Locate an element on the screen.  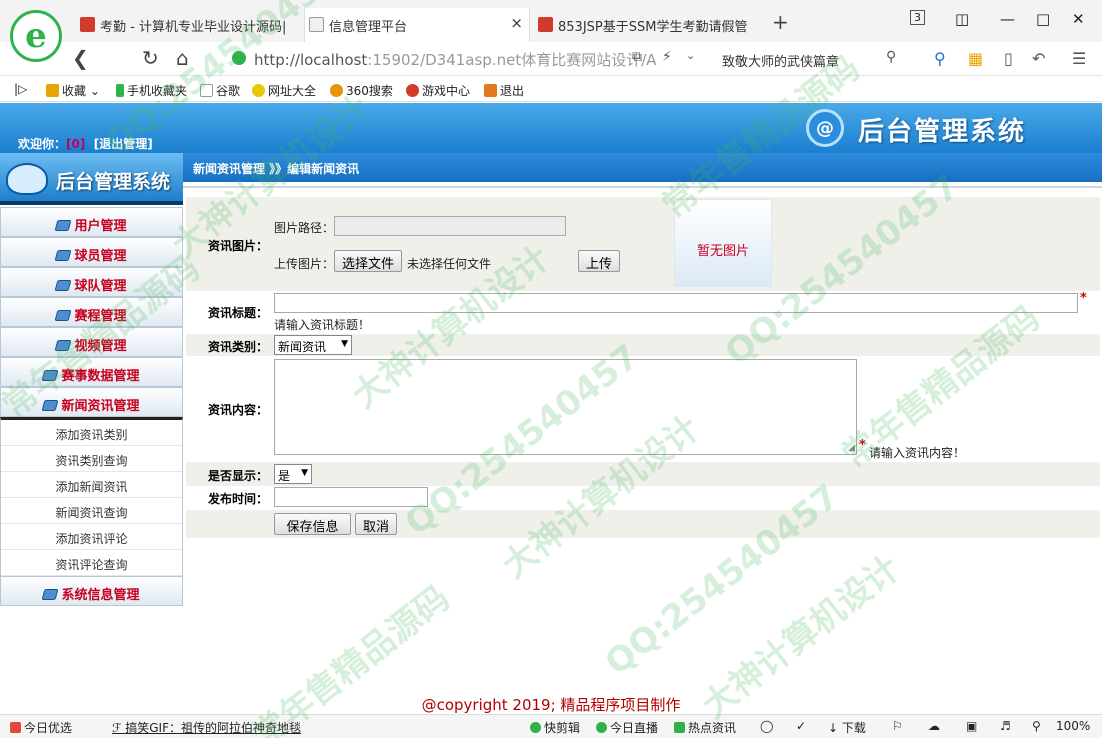
submenu-news-query: 新闻资讯查询 is located at coordinates (91, 511).